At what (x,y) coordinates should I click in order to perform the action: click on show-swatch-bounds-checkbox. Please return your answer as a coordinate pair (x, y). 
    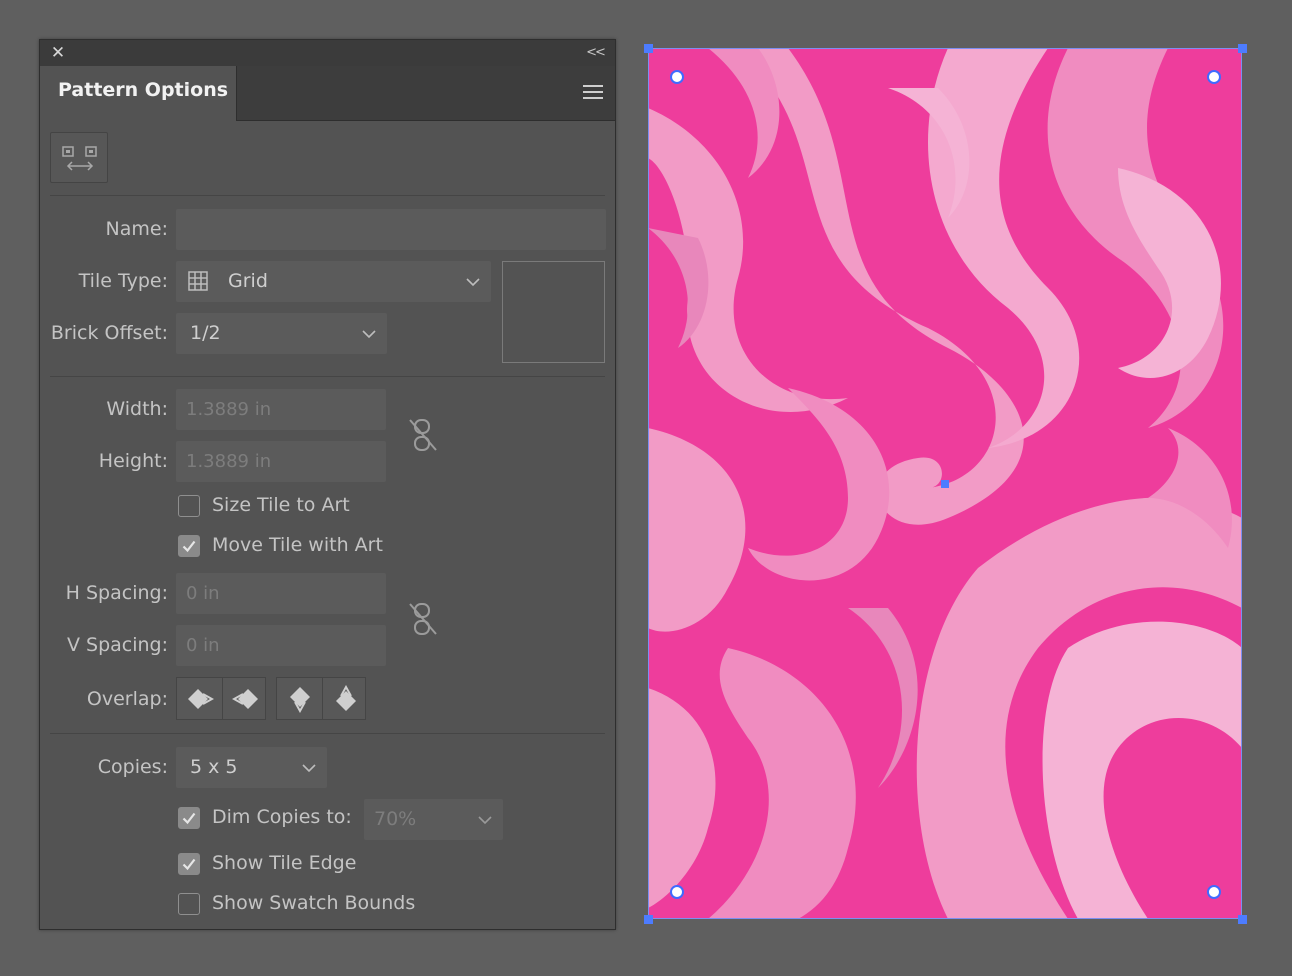
    Looking at the image, I should click on (189, 904).